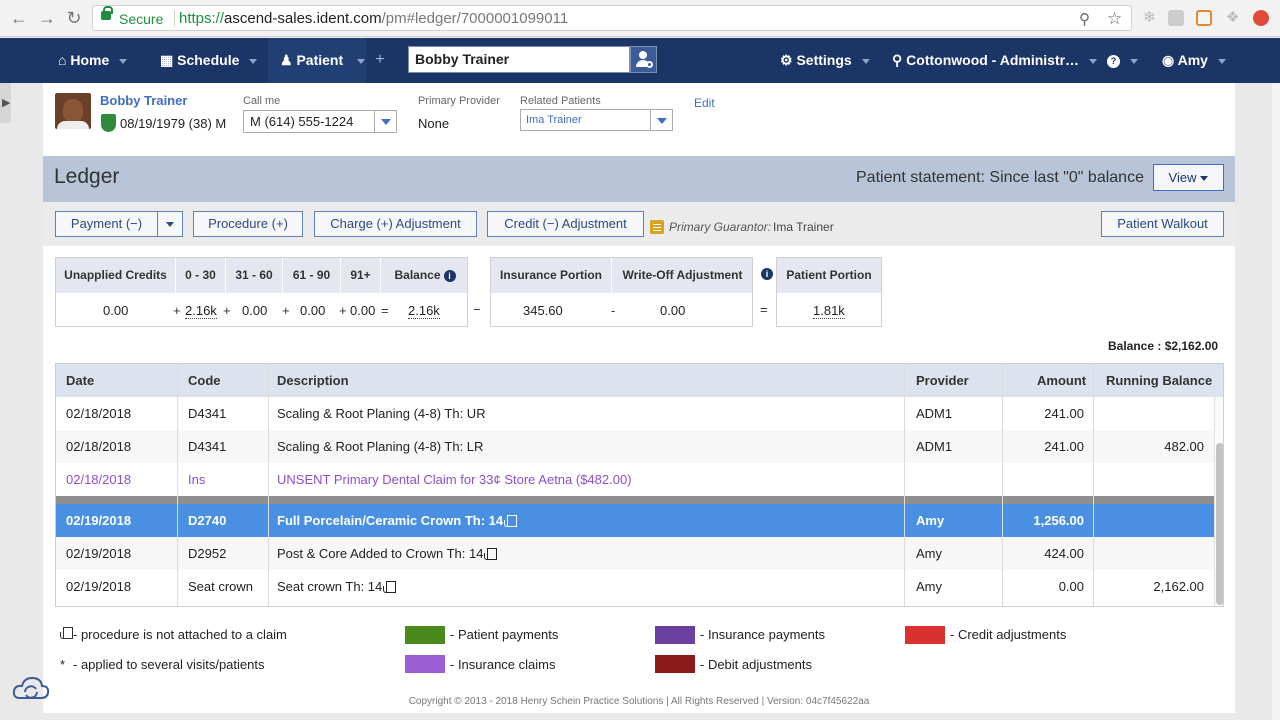 The image size is (1280, 720). I want to click on secure-label: Secure, so click(141, 19).